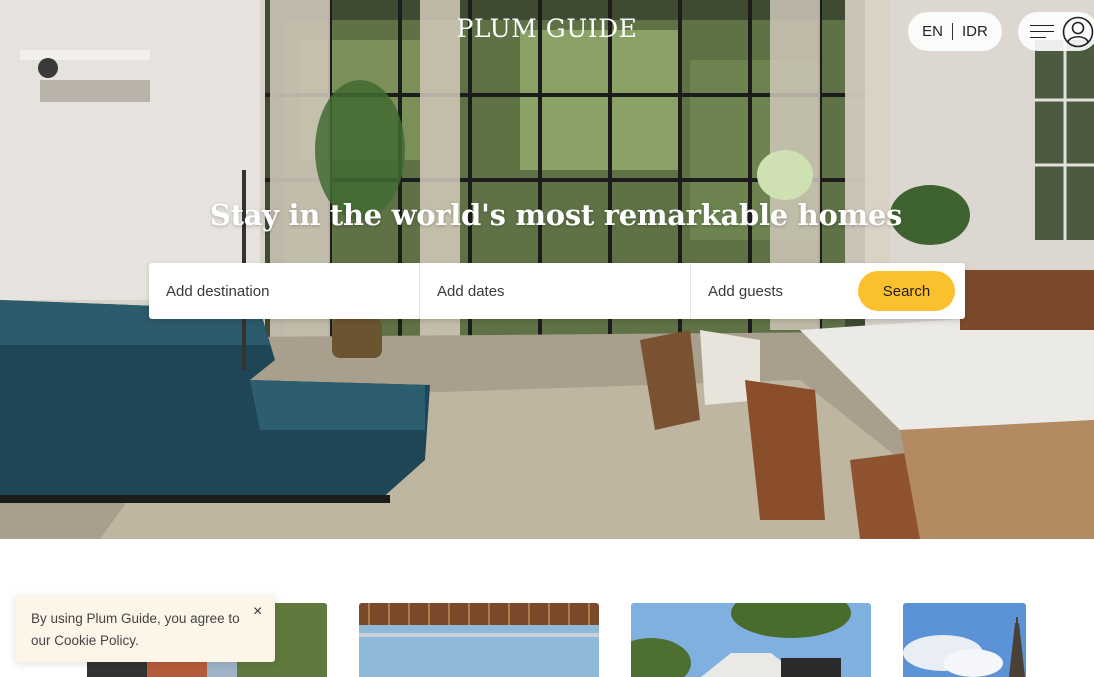 The width and height of the screenshot is (1094, 677). I want to click on dates-field: Add dates, so click(555, 291).